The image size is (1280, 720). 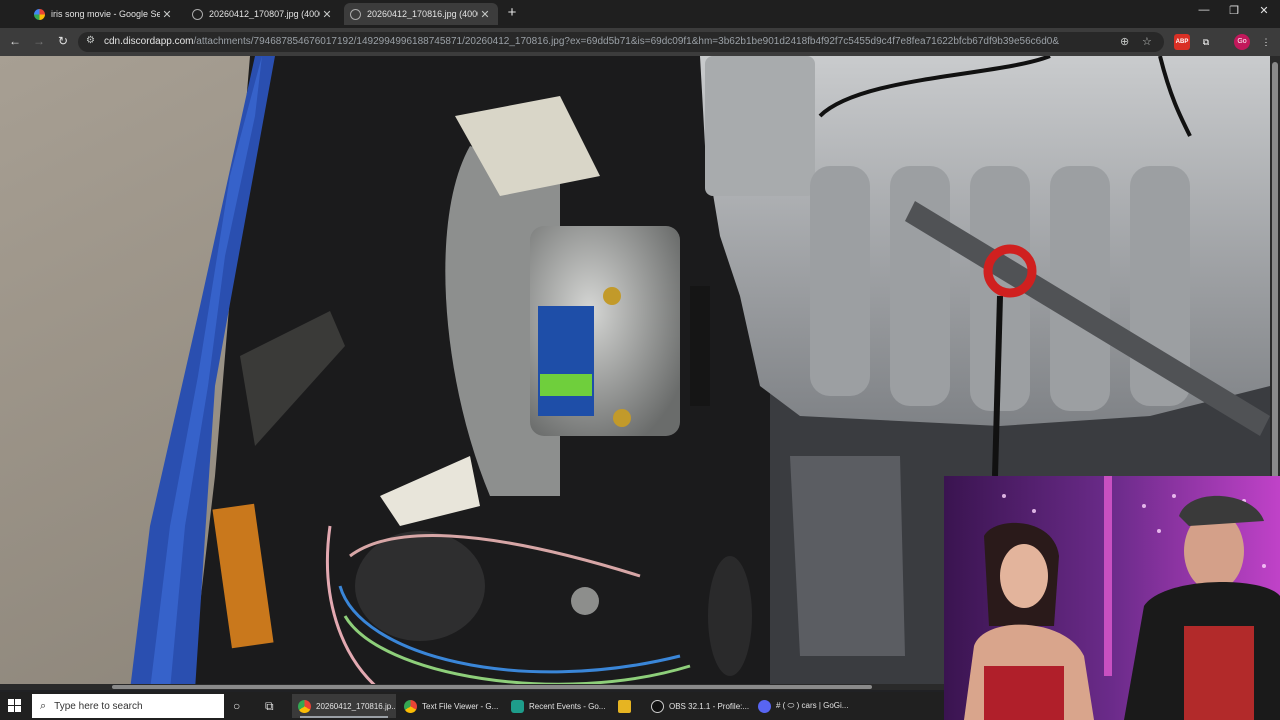 What do you see at coordinates (657, 706) in the screenshot?
I see `obs-icon` at bounding box center [657, 706].